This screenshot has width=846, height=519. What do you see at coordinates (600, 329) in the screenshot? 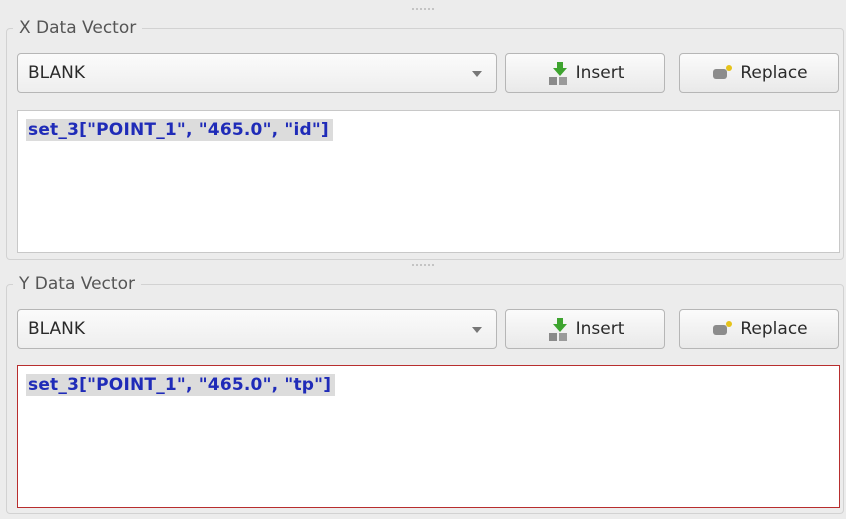
I see `y-insert-label: Insert` at bounding box center [600, 329].